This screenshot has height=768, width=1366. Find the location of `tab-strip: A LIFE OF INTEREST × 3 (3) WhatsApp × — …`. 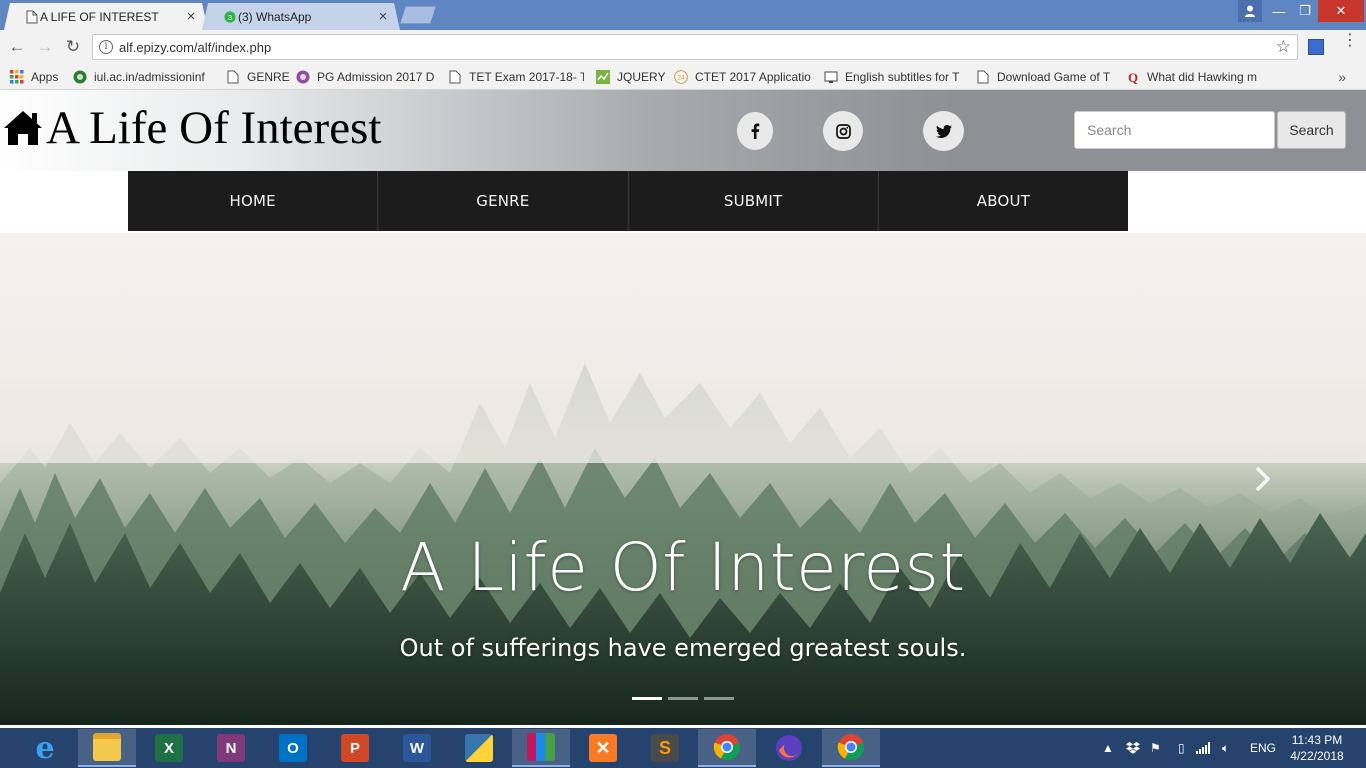

tab-strip: A LIFE OF INTEREST × 3 (3) WhatsApp × — … is located at coordinates (683, 15).